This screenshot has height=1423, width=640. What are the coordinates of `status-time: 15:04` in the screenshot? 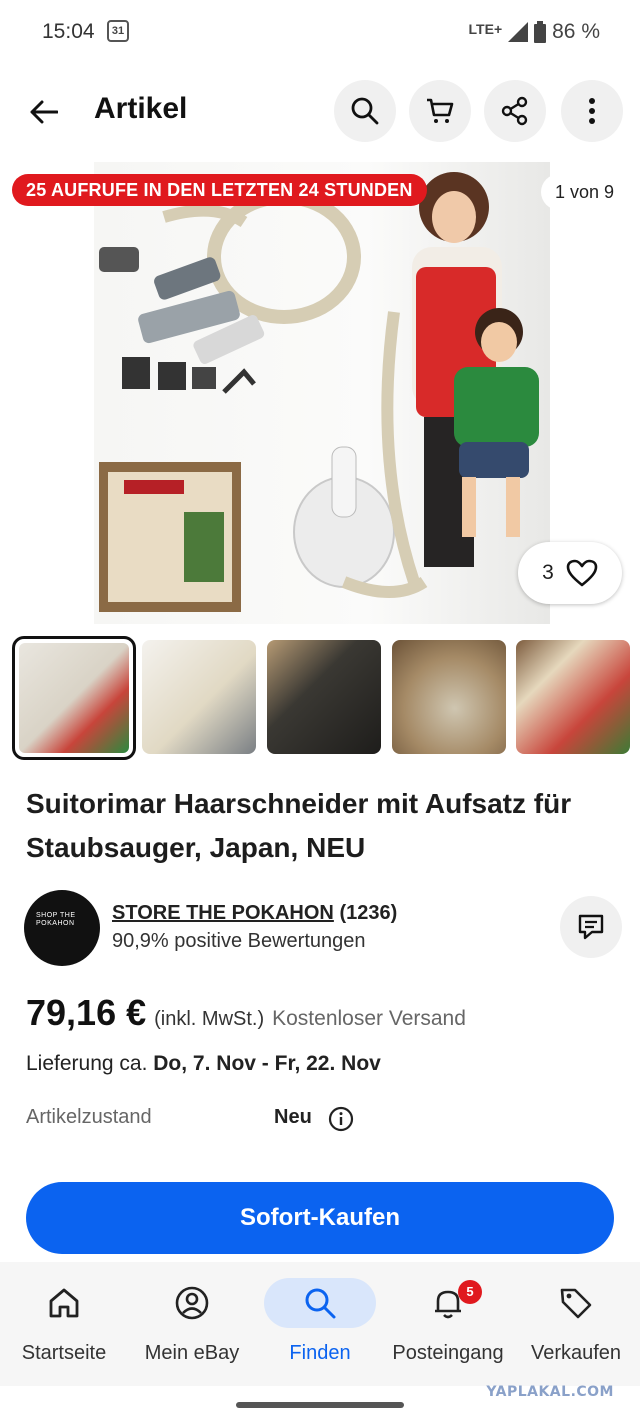 It's located at (68, 31).